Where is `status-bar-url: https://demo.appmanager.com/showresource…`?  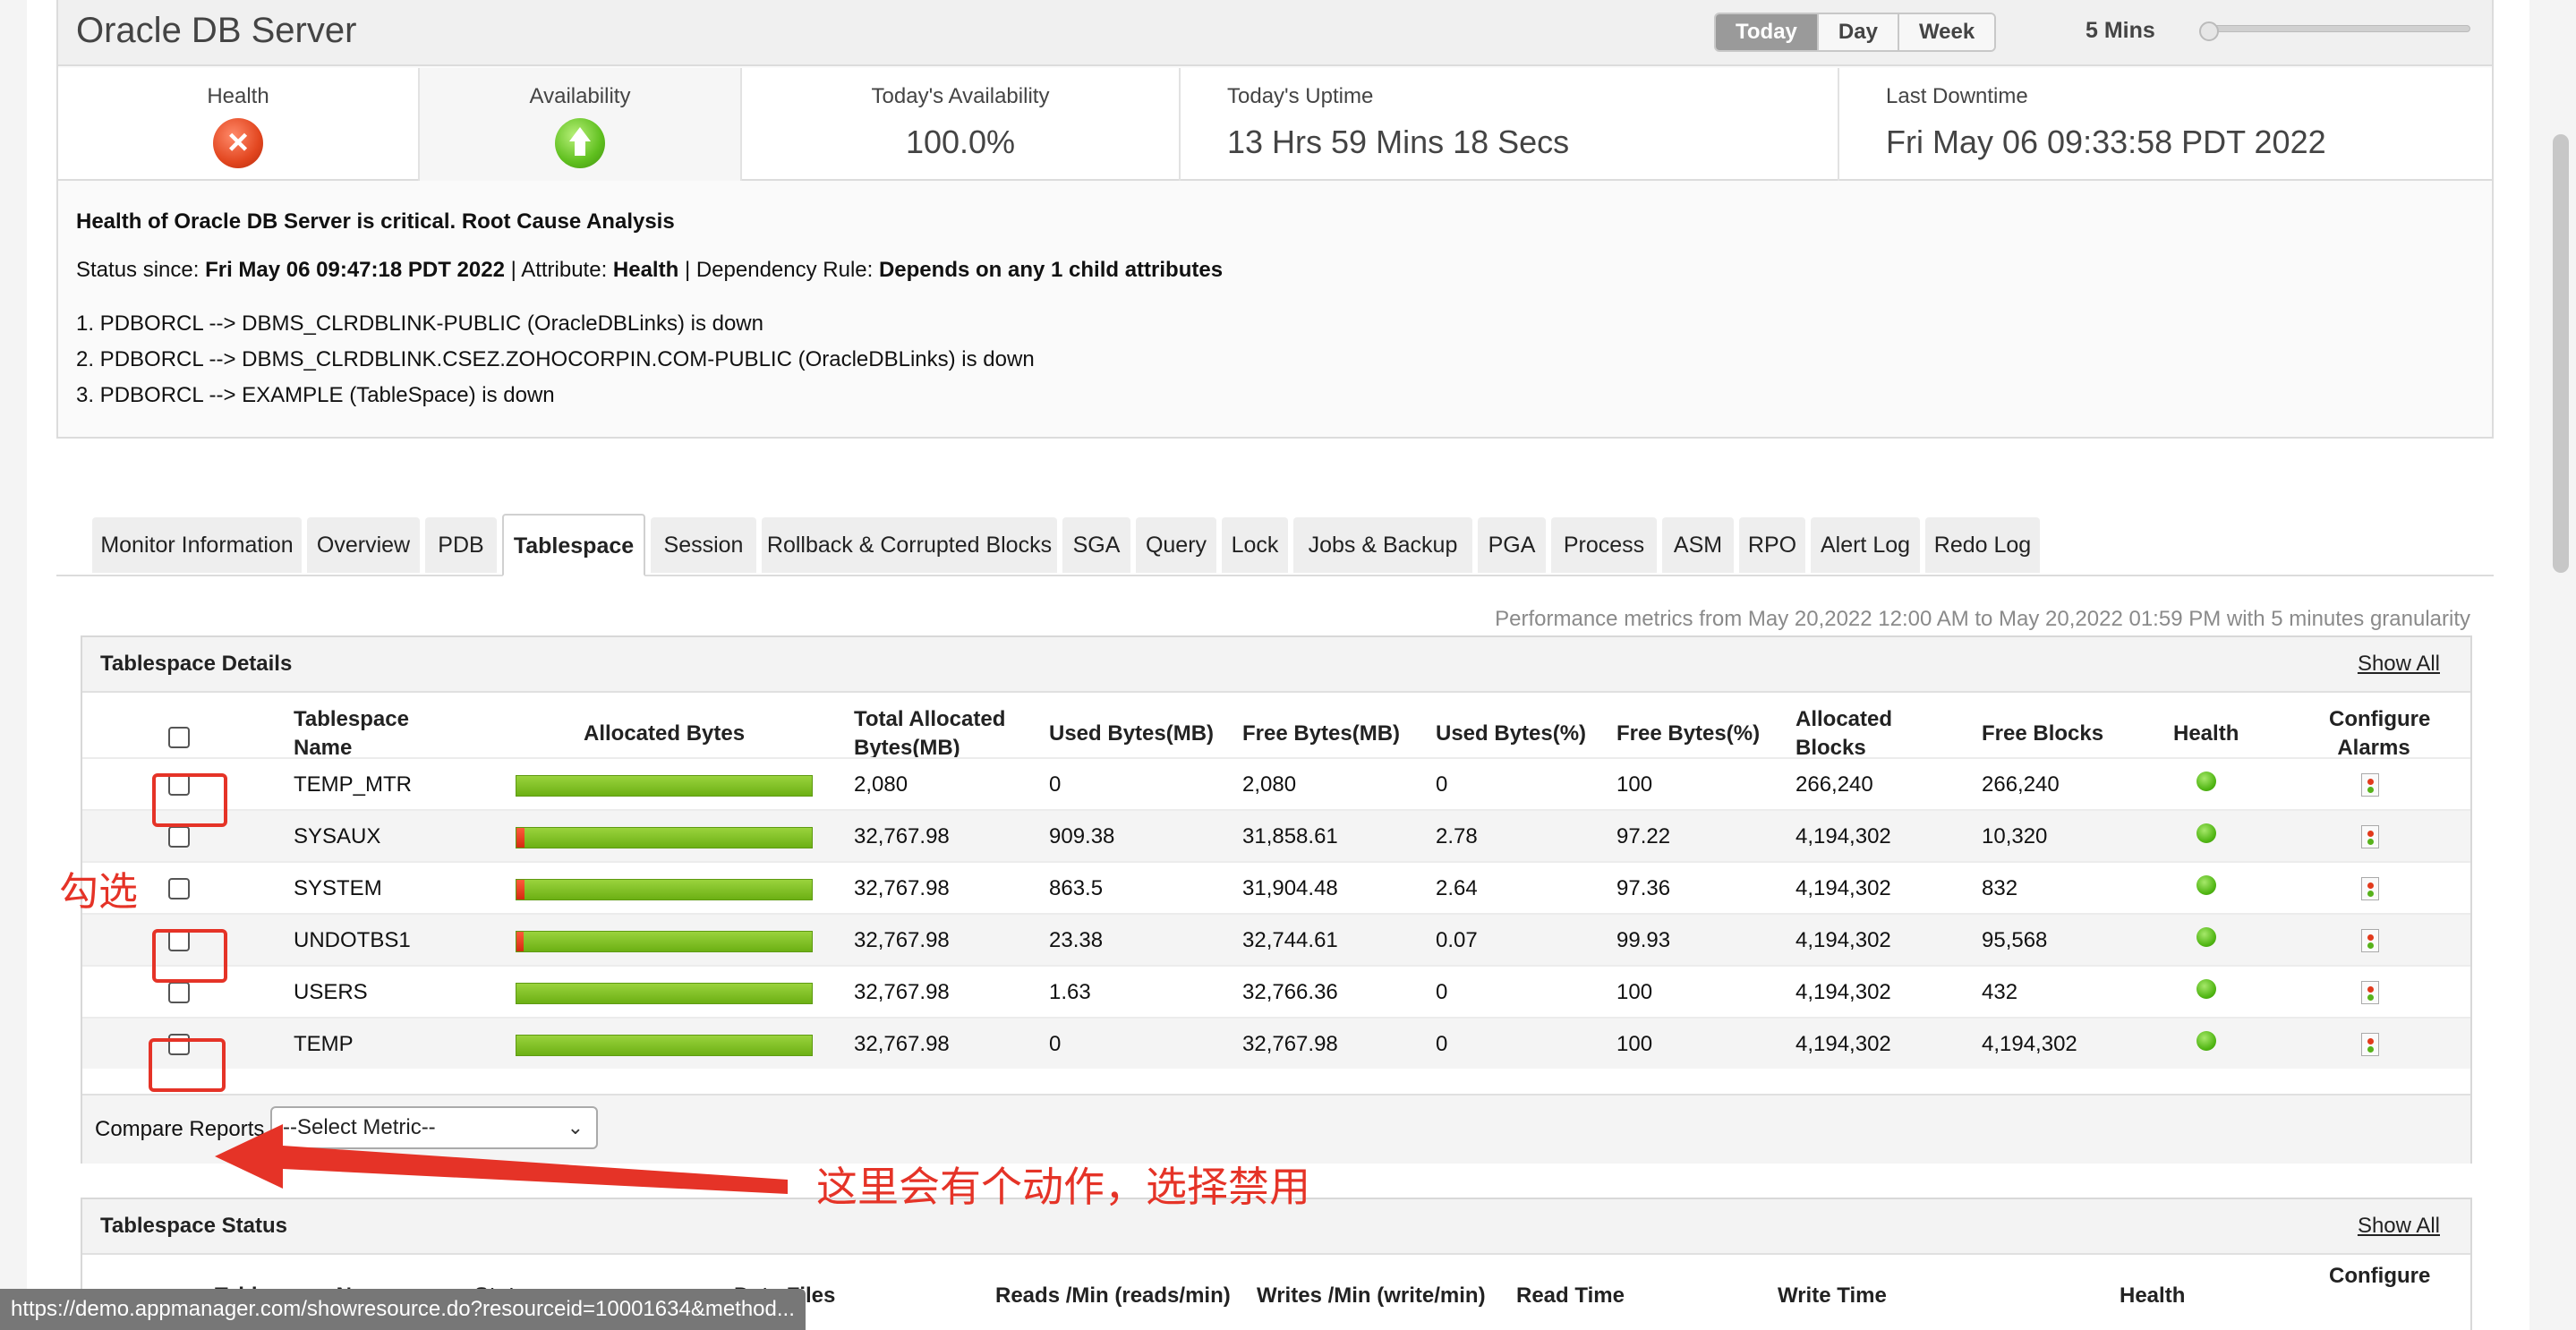 status-bar-url: https://demo.appmanager.com/showresource… is located at coordinates (403, 1309).